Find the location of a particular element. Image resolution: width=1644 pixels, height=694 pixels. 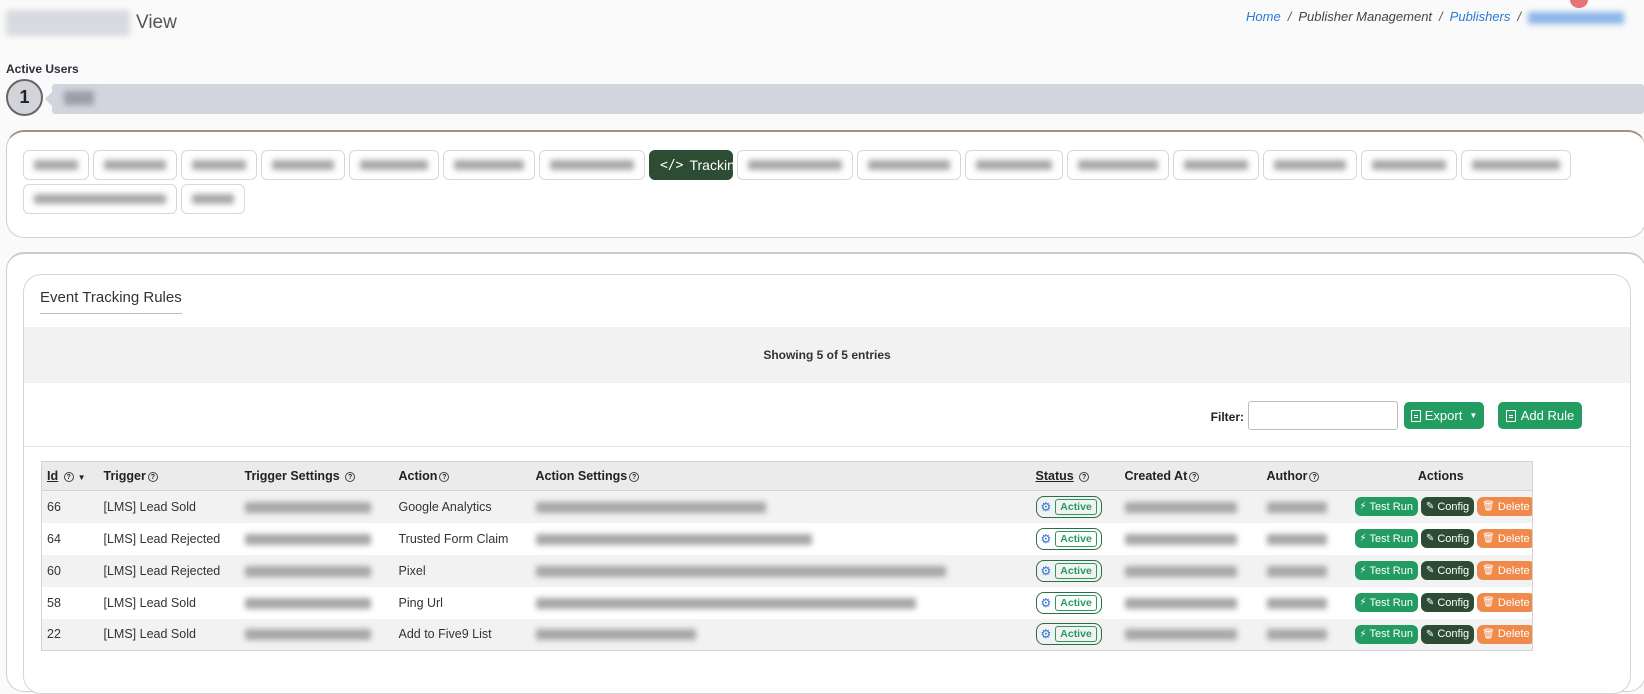

breadcrumb-publishers: Publishers is located at coordinates (1480, 16).